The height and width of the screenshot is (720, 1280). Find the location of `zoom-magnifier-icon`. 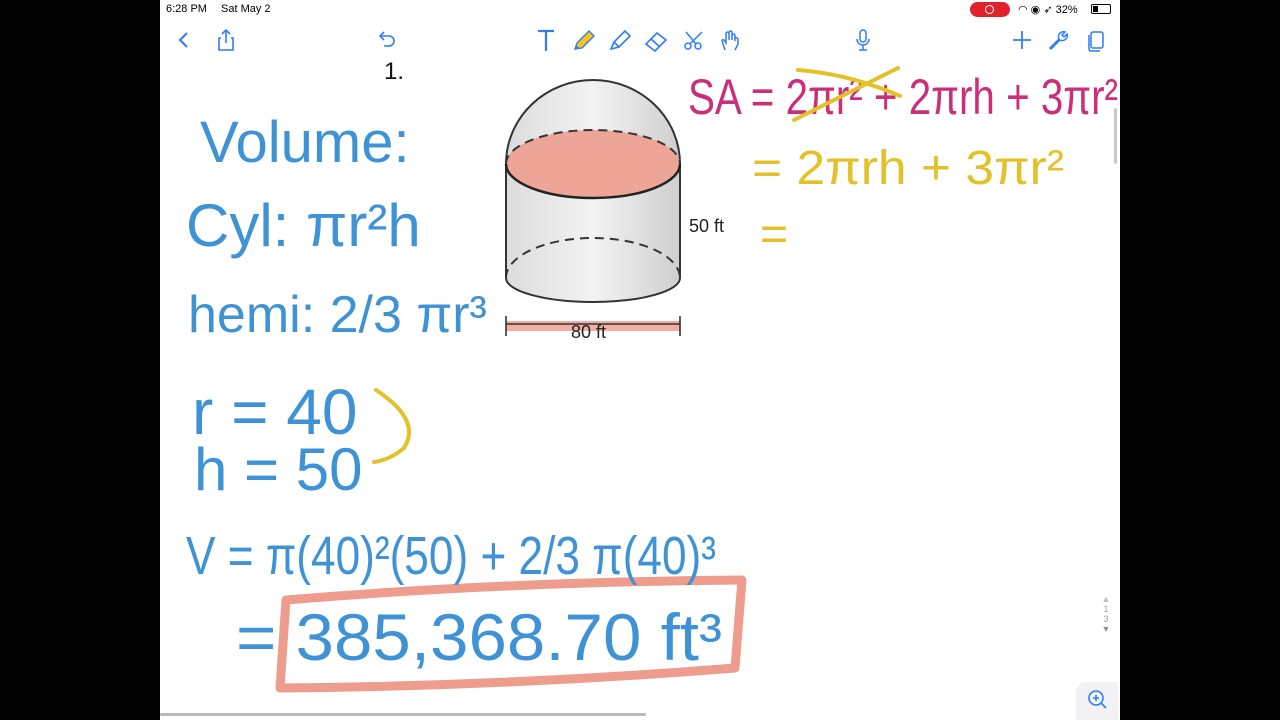

zoom-magnifier-icon is located at coordinates (1097, 699).